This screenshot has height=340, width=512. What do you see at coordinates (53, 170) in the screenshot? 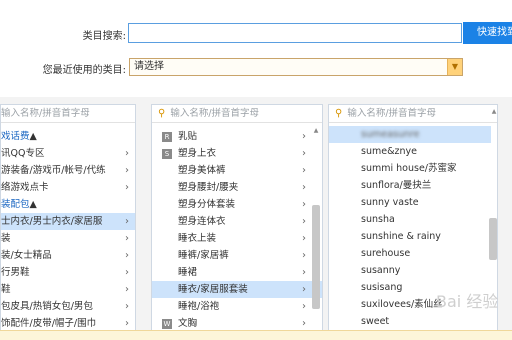
I see `item-label: 游装备/游戏币/帐号/代练` at bounding box center [53, 170].